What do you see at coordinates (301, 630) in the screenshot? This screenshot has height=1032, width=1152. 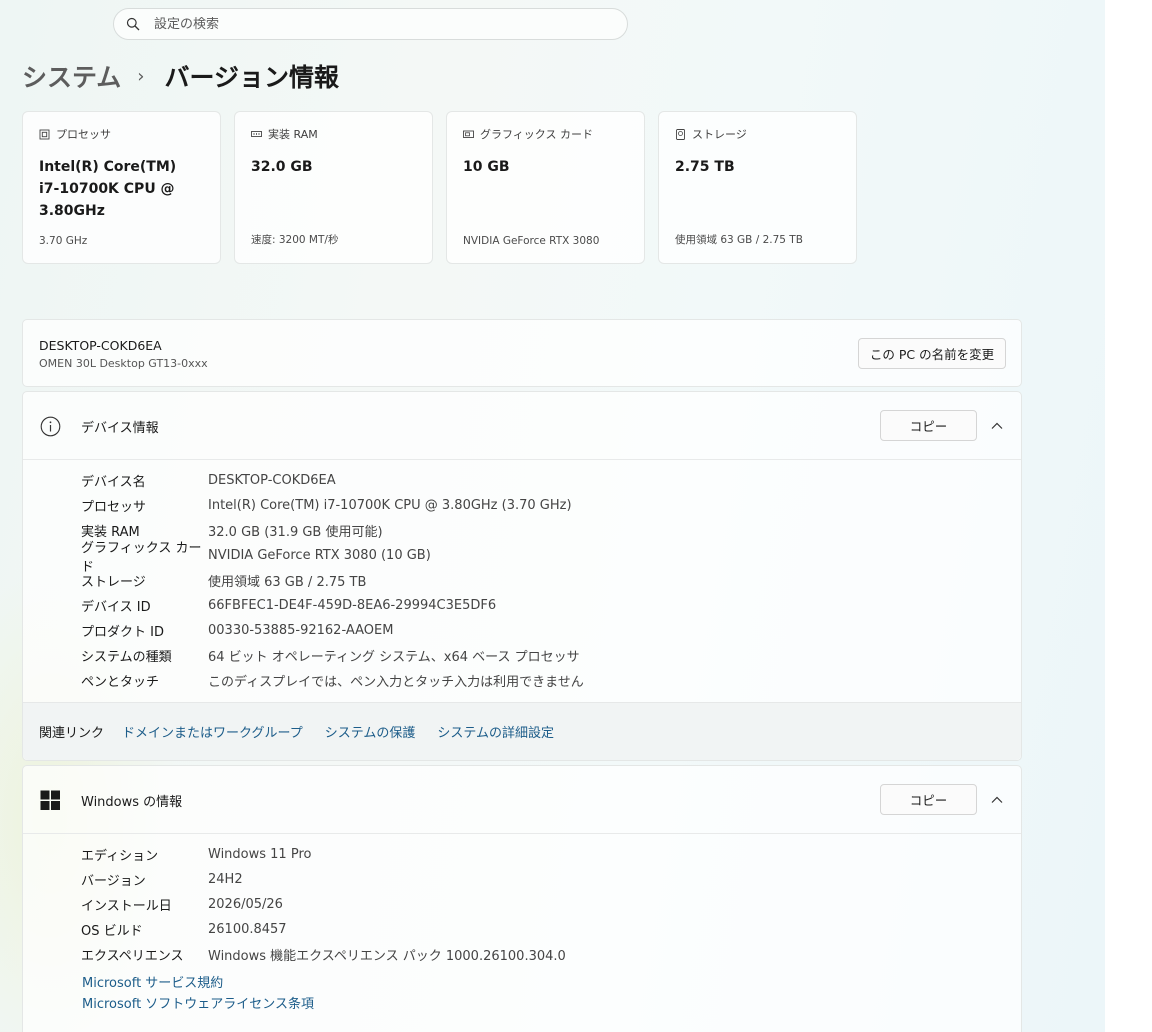 I see `device-info-value: 00330-53885-92162-AAOEM` at bounding box center [301, 630].